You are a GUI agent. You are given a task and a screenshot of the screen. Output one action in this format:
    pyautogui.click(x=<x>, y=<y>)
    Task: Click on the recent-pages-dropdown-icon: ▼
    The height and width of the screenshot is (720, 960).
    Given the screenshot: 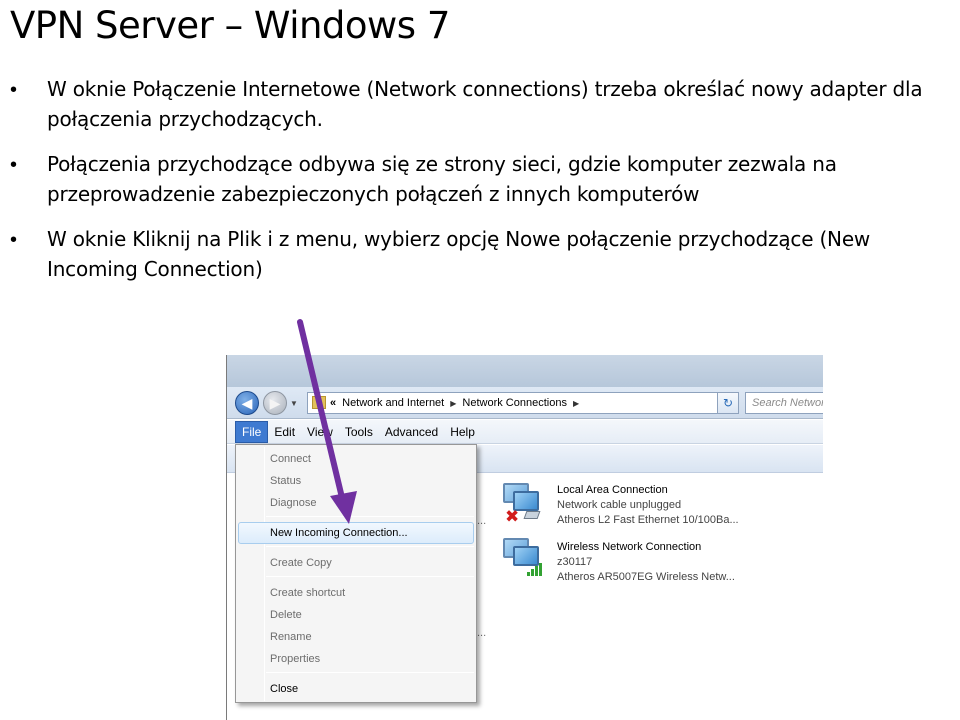 What is the action you would take?
    pyautogui.click(x=294, y=403)
    